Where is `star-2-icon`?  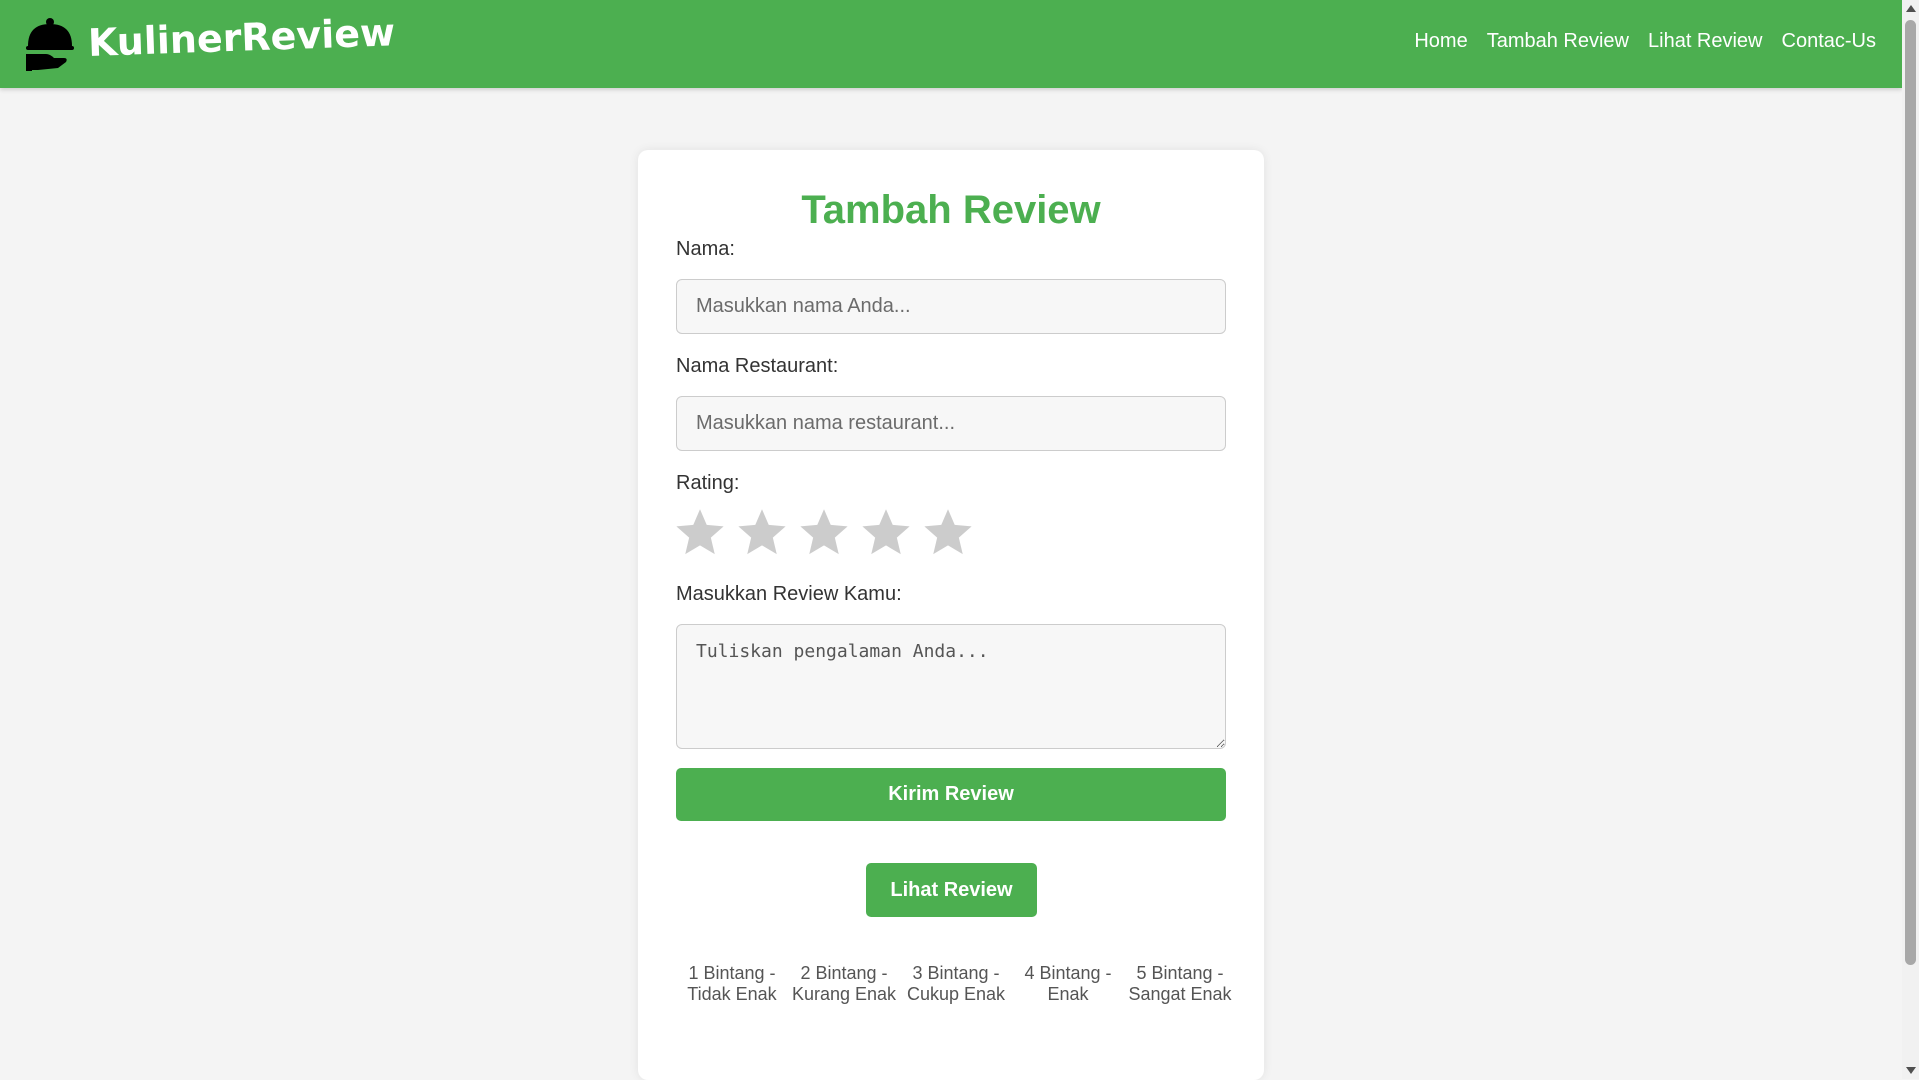 star-2-icon is located at coordinates (762, 532).